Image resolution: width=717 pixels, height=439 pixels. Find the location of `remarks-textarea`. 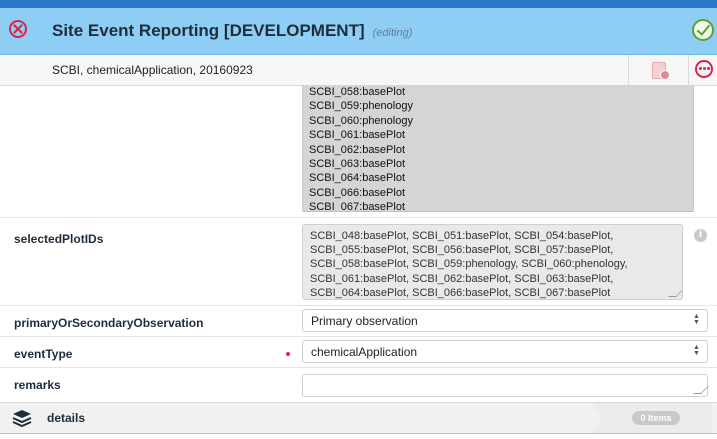

remarks-textarea is located at coordinates (505, 385).